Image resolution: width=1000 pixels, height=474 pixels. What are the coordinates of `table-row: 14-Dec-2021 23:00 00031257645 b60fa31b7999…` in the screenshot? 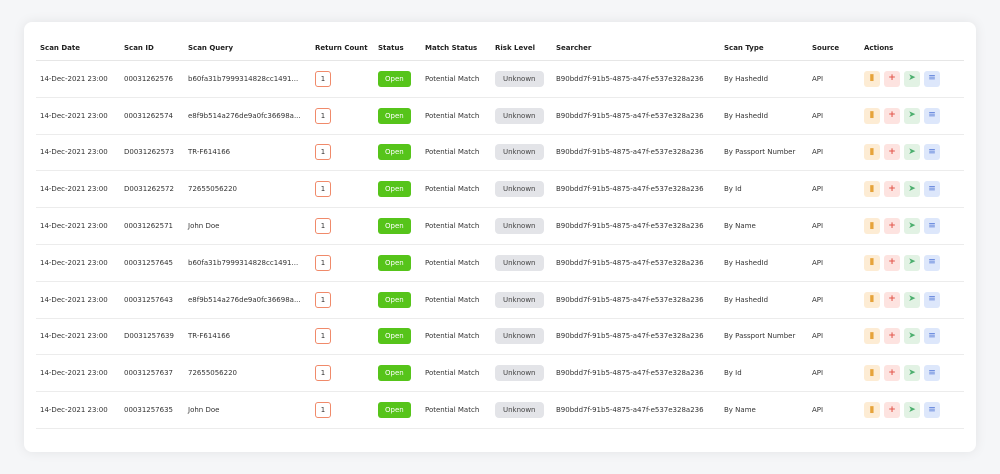 It's located at (500, 263).